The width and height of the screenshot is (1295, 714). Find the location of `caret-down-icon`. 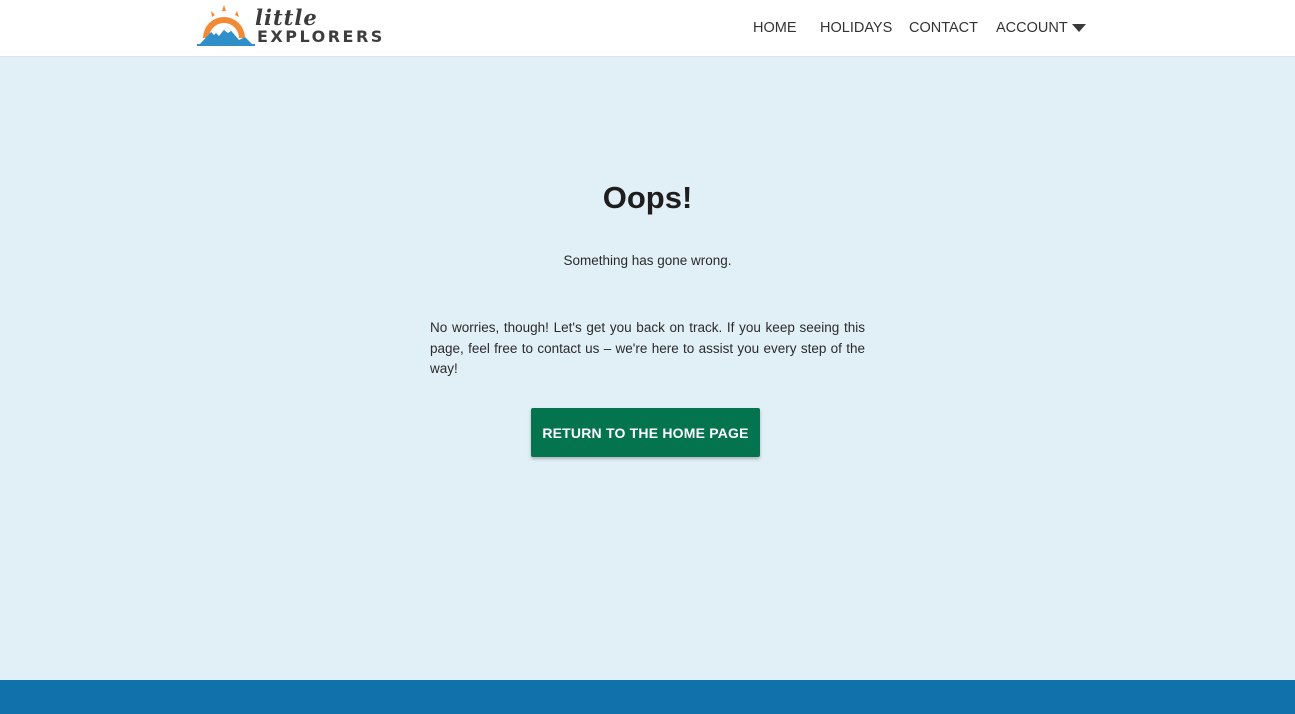

caret-down-icon is located at coordinates (1079, 28).